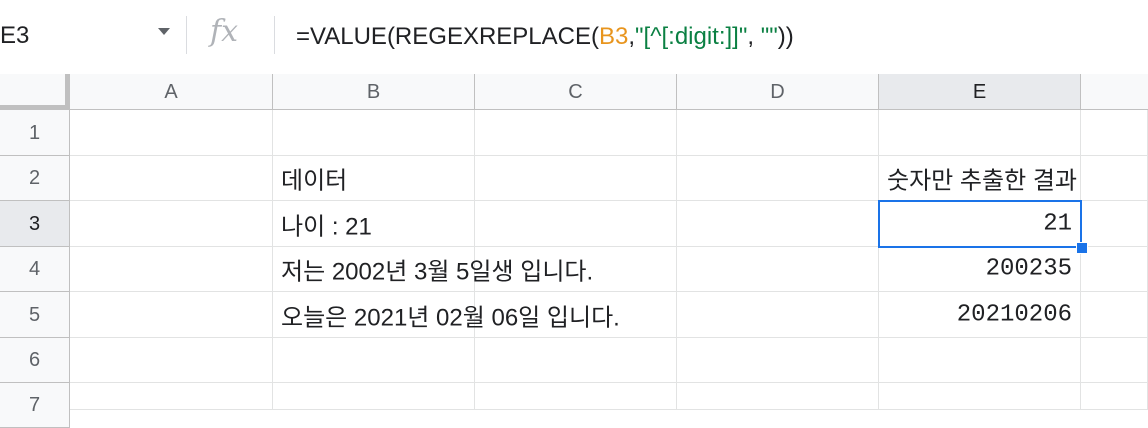  I want to click on cell-d1, so click(778, 133).